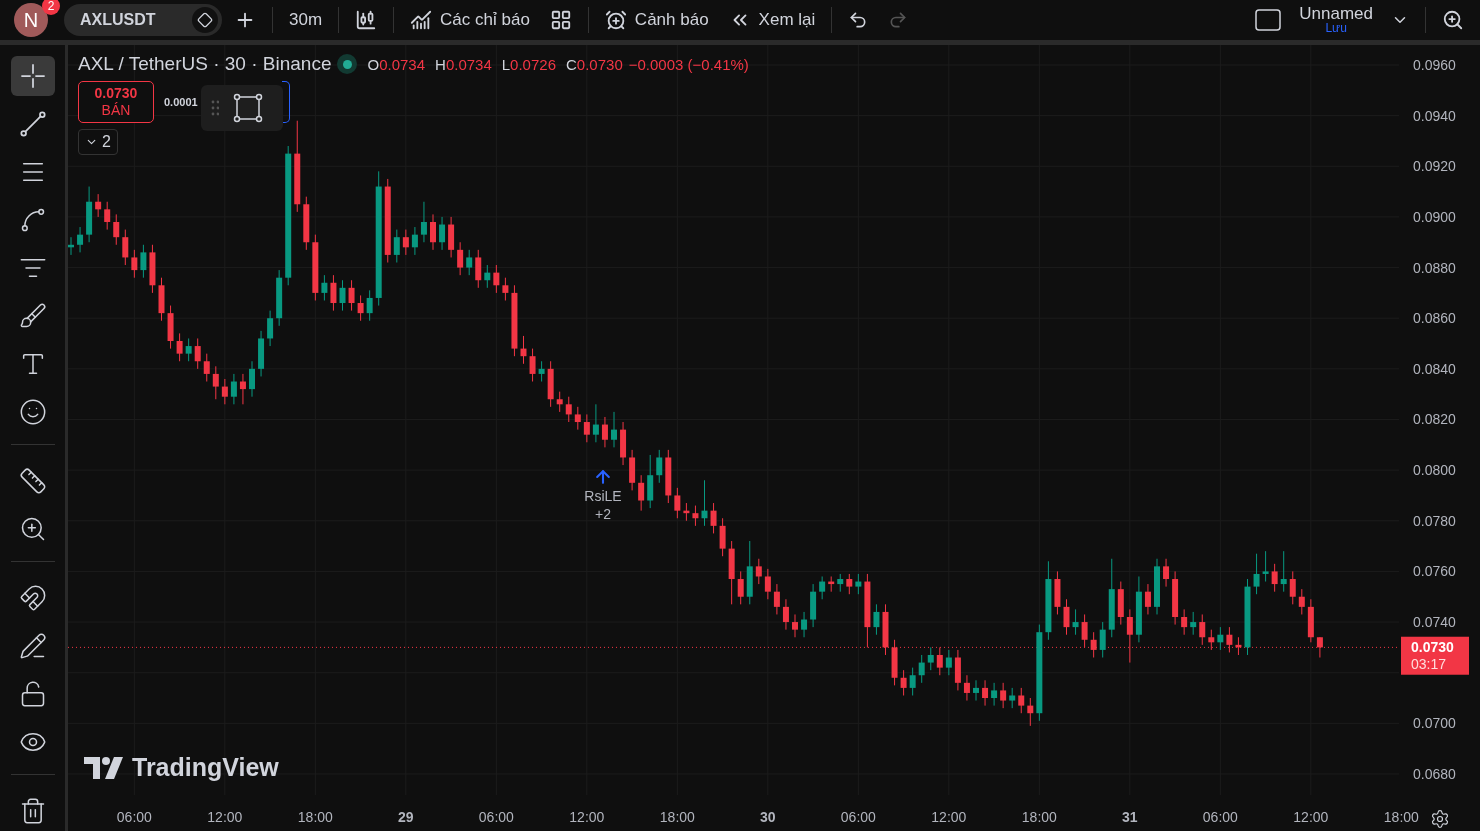  Describe the element at coordinates (1130, 817) in the screenshot. I see `time-axis-label: 31` at that location.